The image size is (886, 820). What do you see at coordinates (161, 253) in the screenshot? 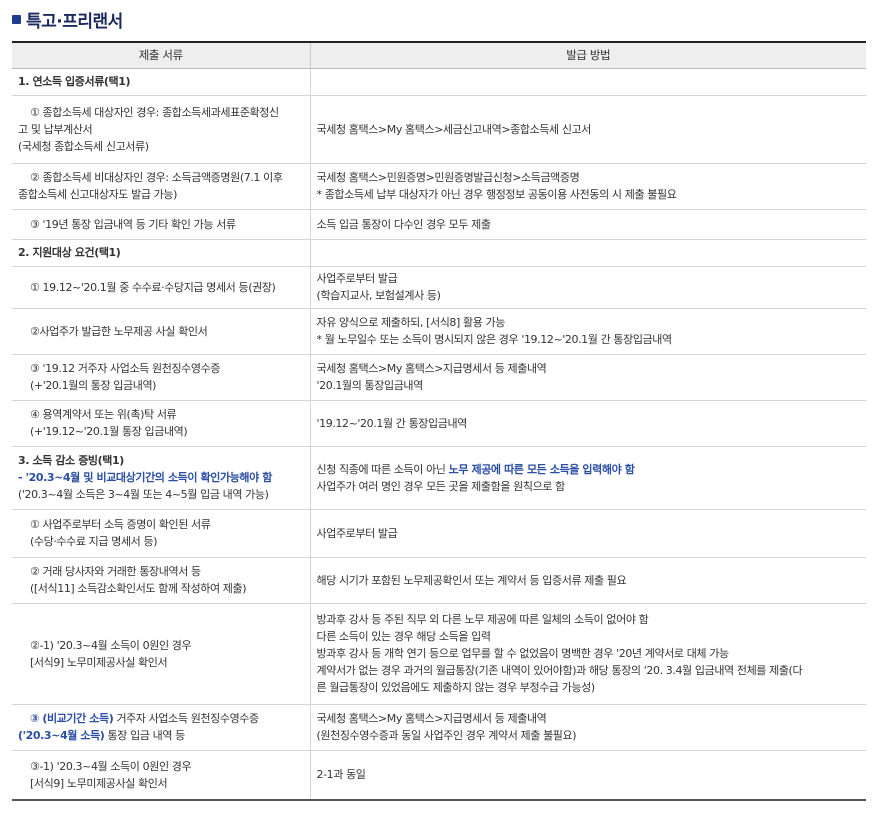
I see `section-heading: 2. 지원대상 요건(택1)` at bounding box center [161, 253].